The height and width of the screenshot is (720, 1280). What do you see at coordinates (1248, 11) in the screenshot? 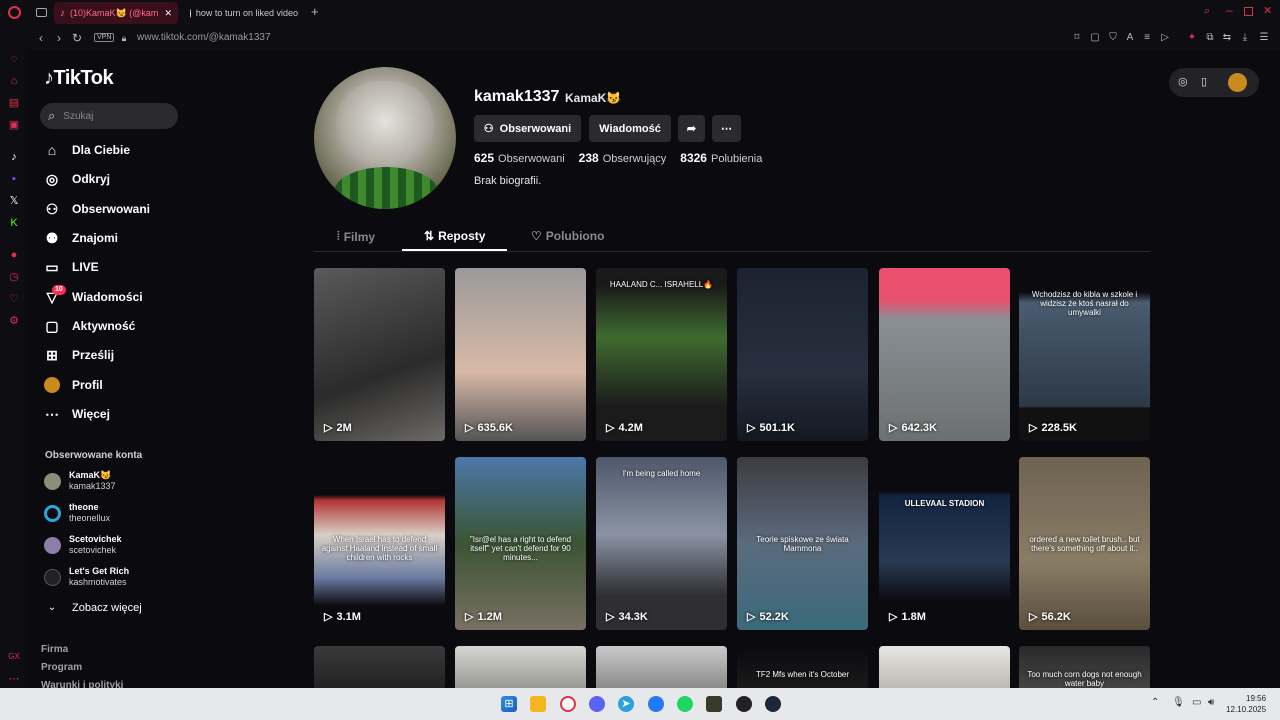
I see `maximize-icon` at bounding box center [1248, 11].